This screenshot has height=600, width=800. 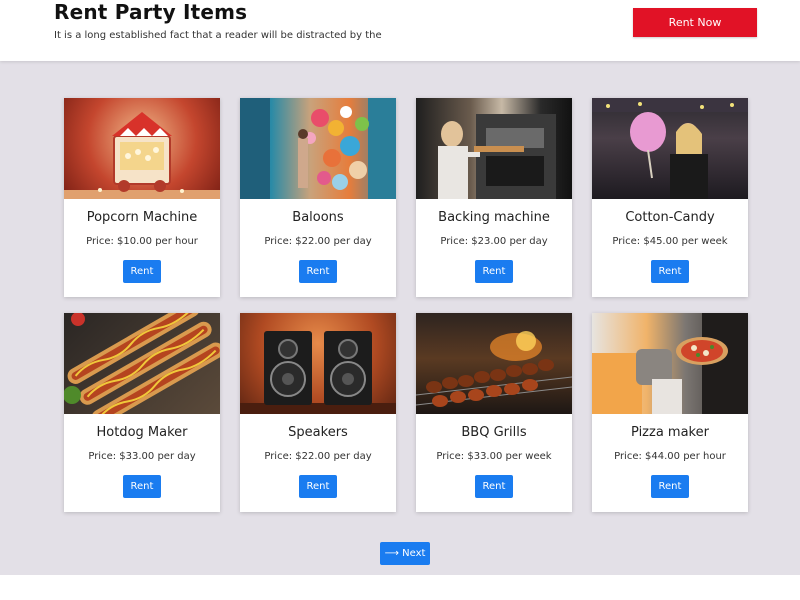 I want to click on footer, so click(x=400, y=587).